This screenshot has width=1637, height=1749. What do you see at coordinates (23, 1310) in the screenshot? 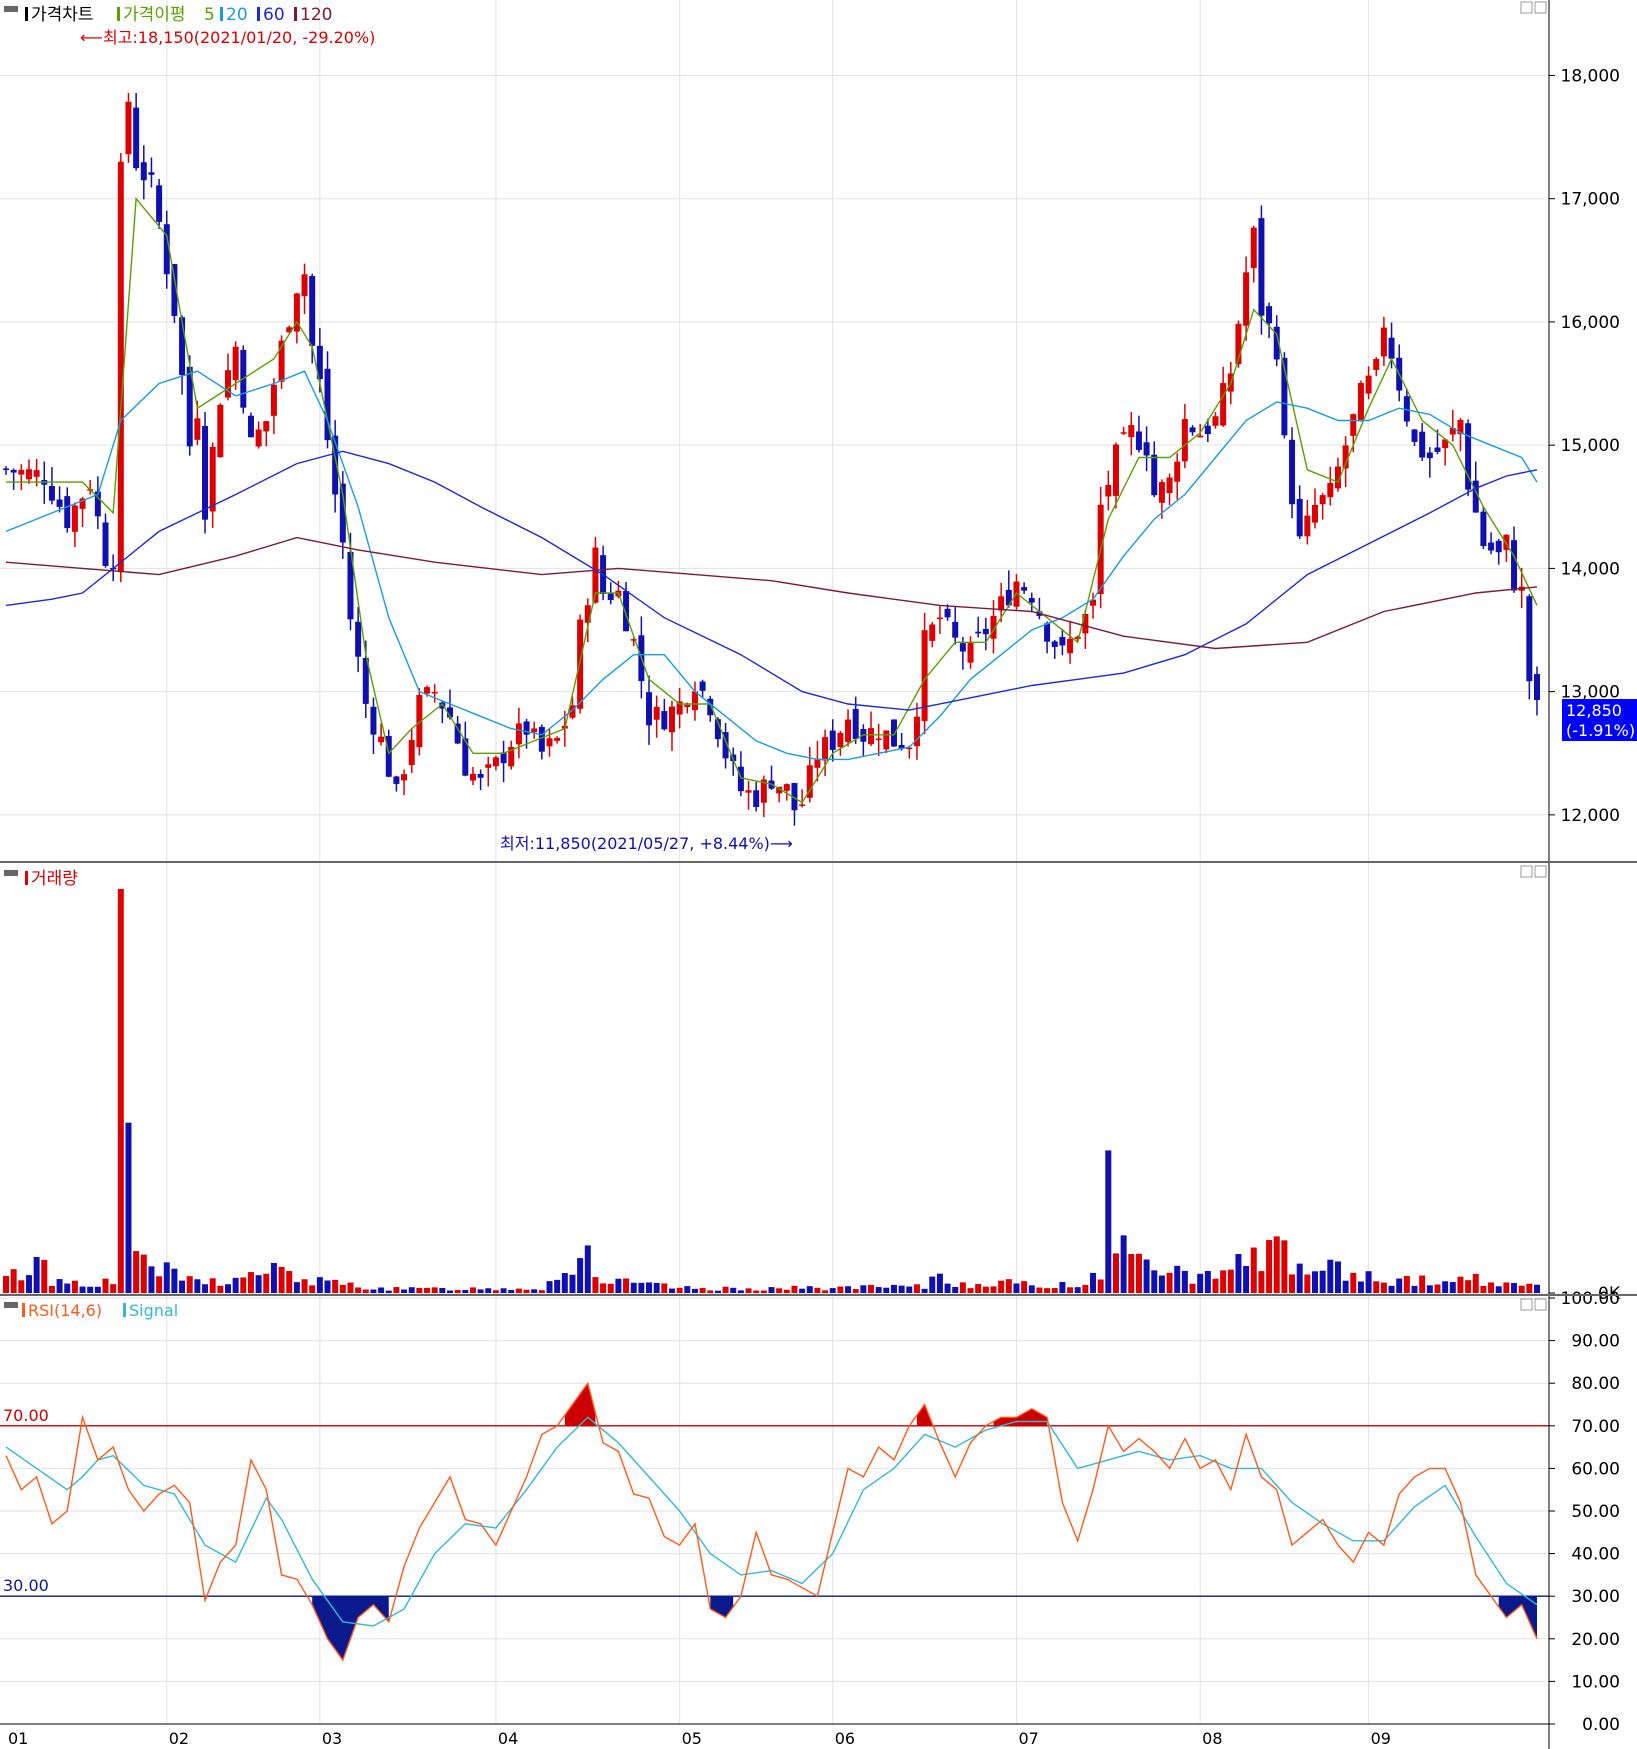
I see `legend-marker-rsi` at bounding box center [23, 1310].